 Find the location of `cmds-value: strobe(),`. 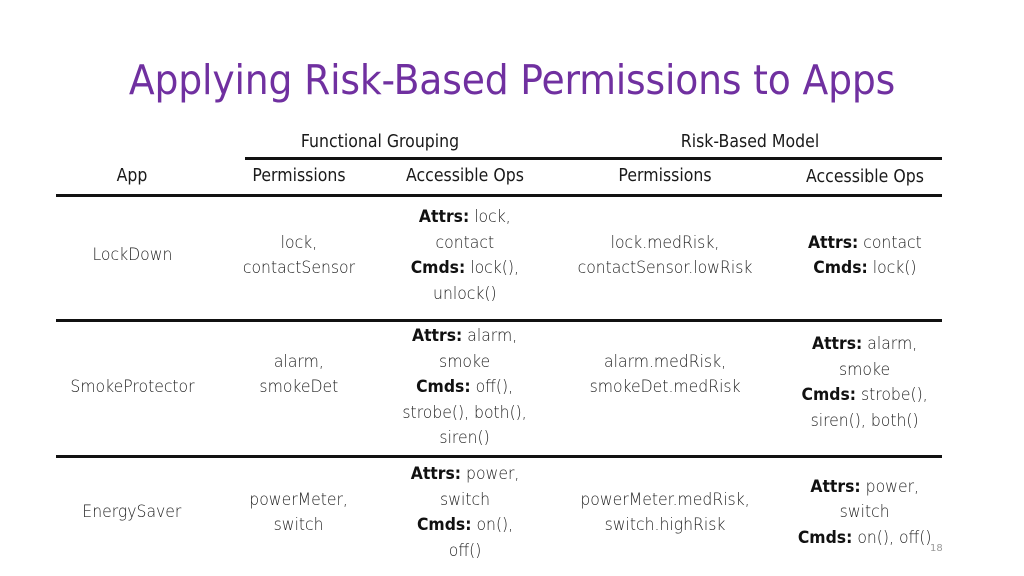

cmds-value: strobe(), is located at coordinates (895, 395).